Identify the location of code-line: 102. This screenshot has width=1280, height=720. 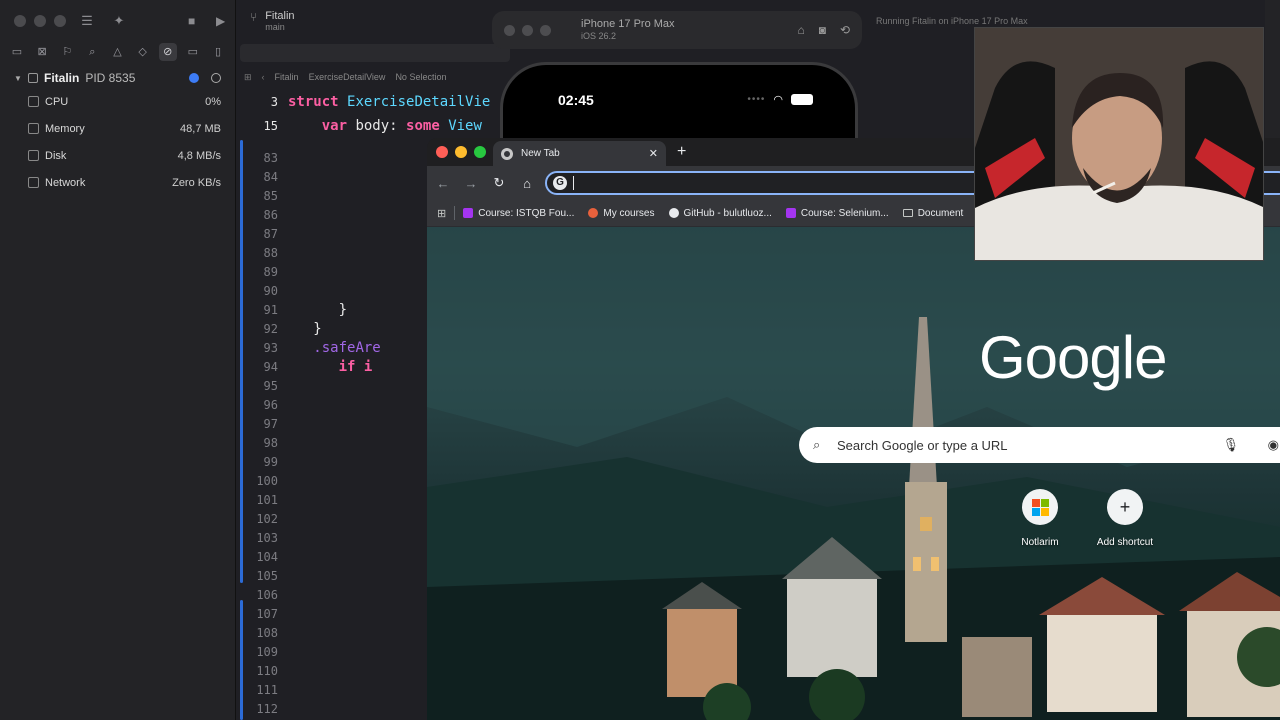
(262, 518).